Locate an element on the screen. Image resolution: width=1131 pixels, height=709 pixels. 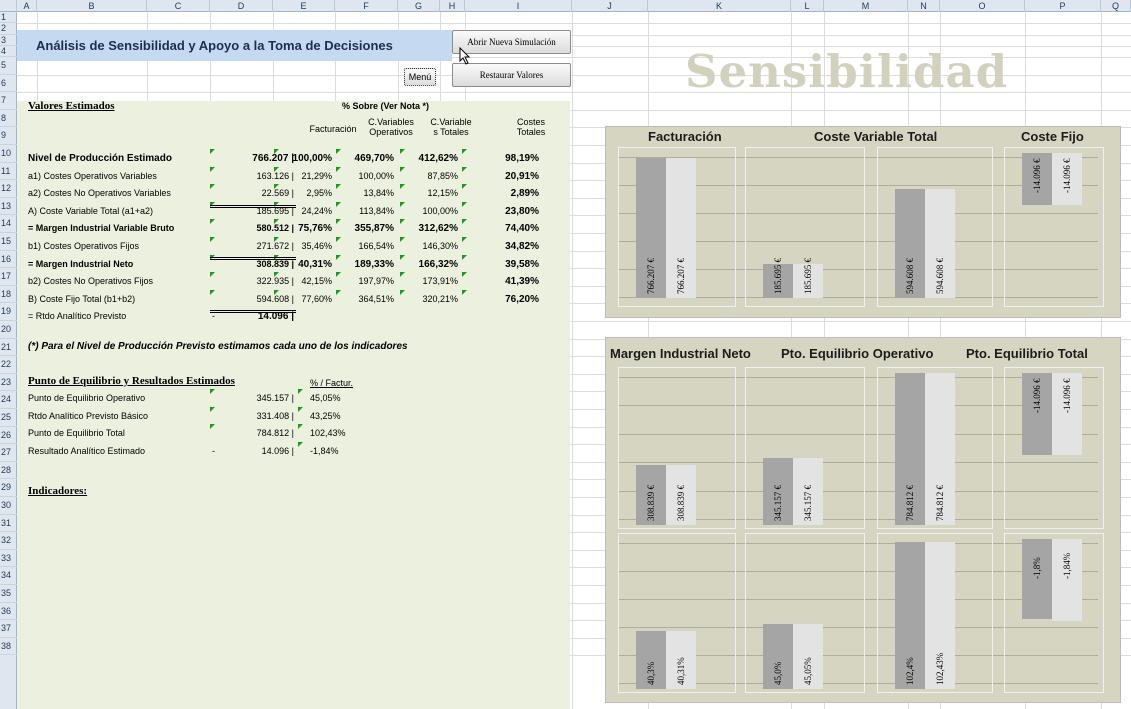
restore-values-button: Restaurar Valores is located at coordinates (511, 75).